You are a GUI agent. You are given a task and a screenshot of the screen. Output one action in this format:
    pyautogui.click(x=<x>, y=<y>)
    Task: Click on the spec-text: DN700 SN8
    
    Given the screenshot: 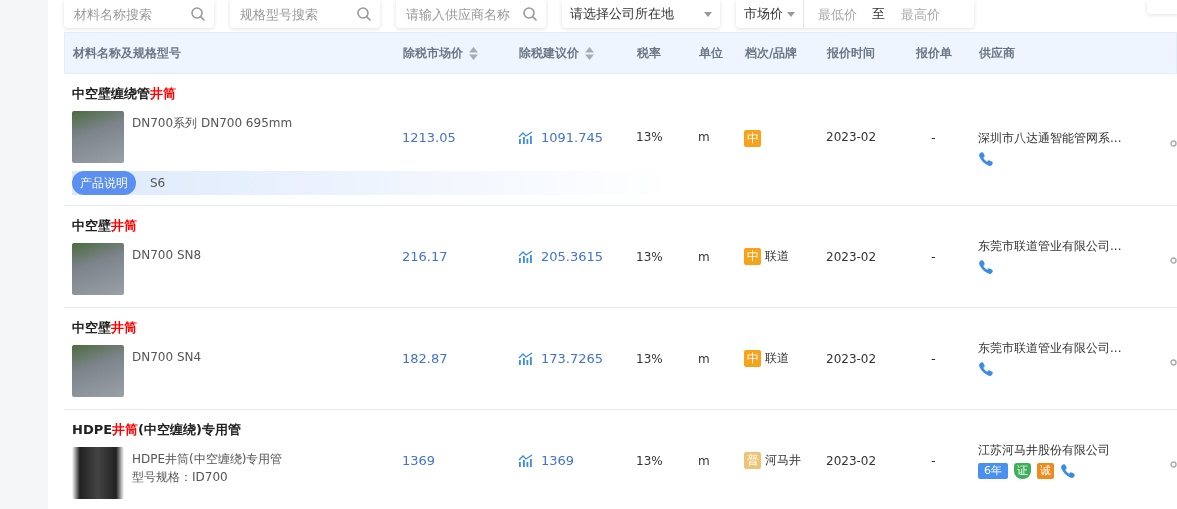 What is the action you would take?
    pyautogui.click(x=167, y=255)
    